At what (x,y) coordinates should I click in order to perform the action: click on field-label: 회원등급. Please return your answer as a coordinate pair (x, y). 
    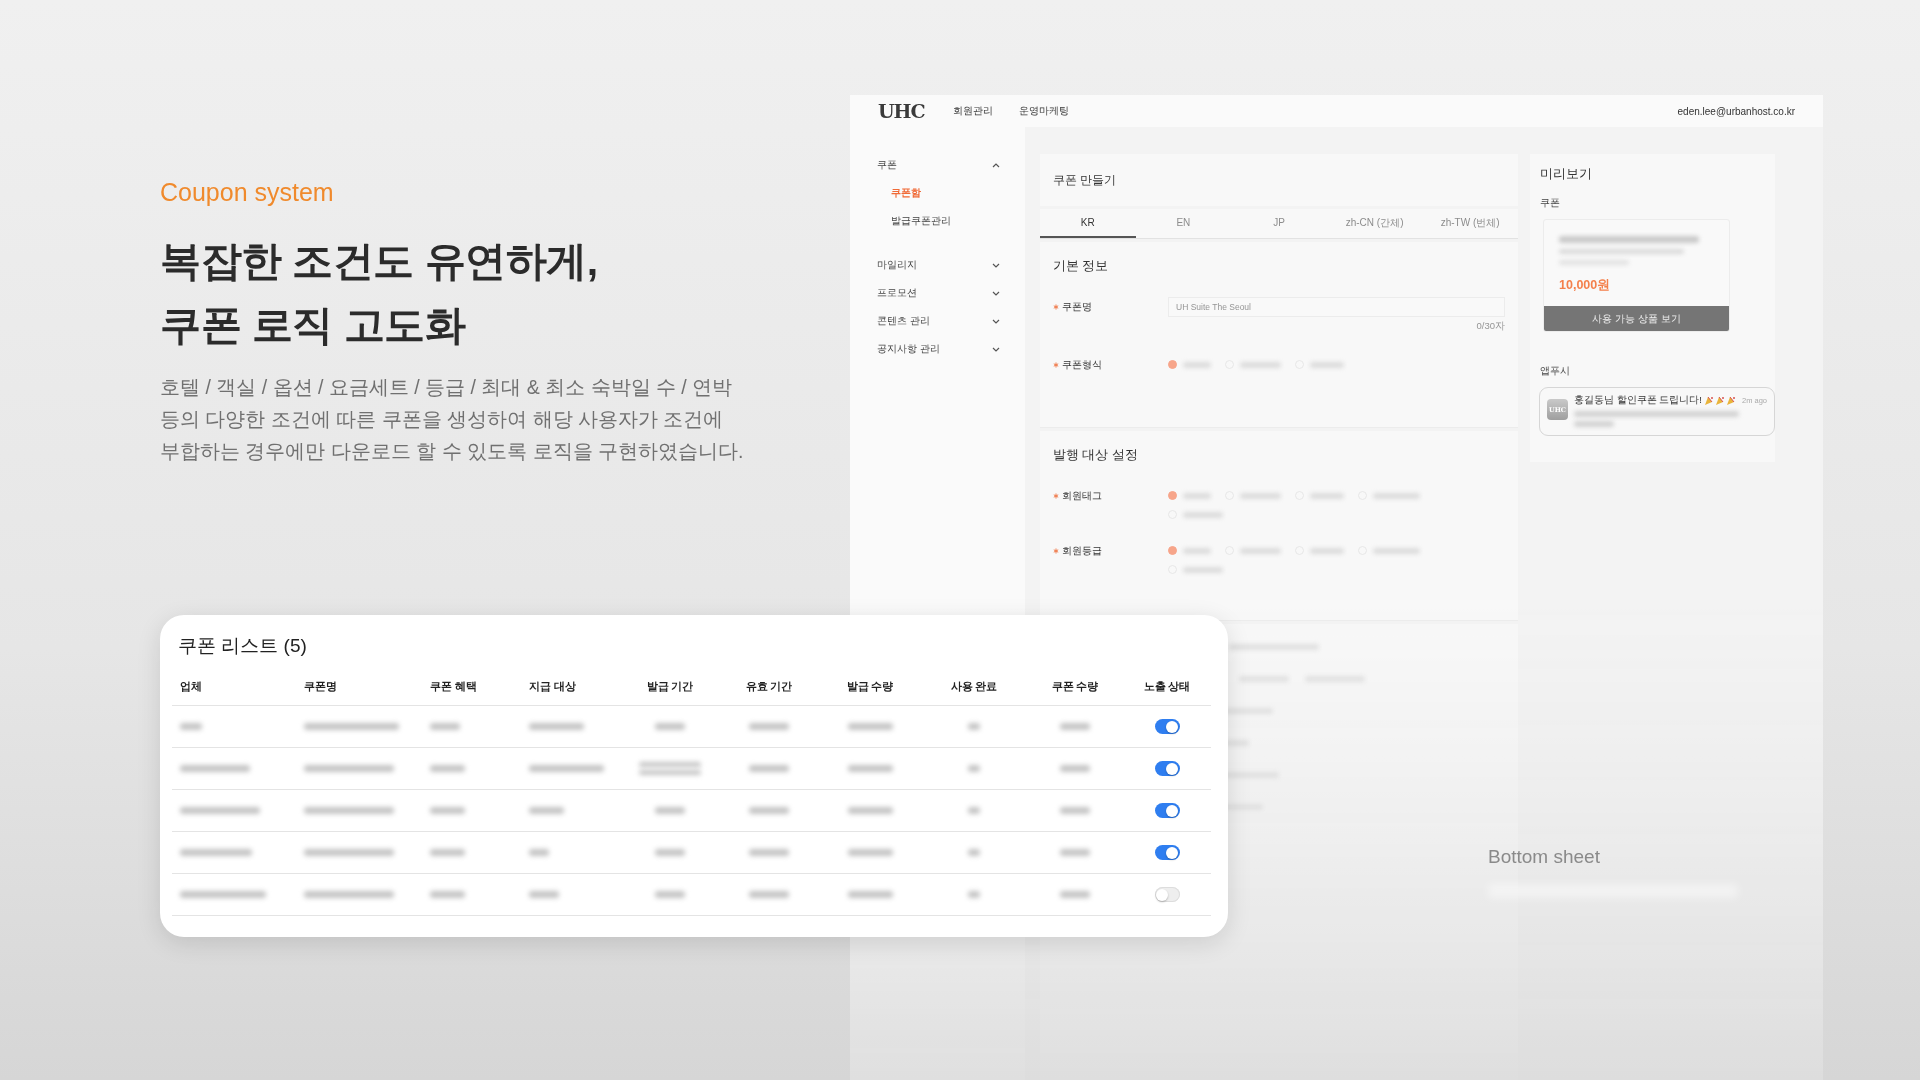
    Looking at the image, I should click on (1082, 551).